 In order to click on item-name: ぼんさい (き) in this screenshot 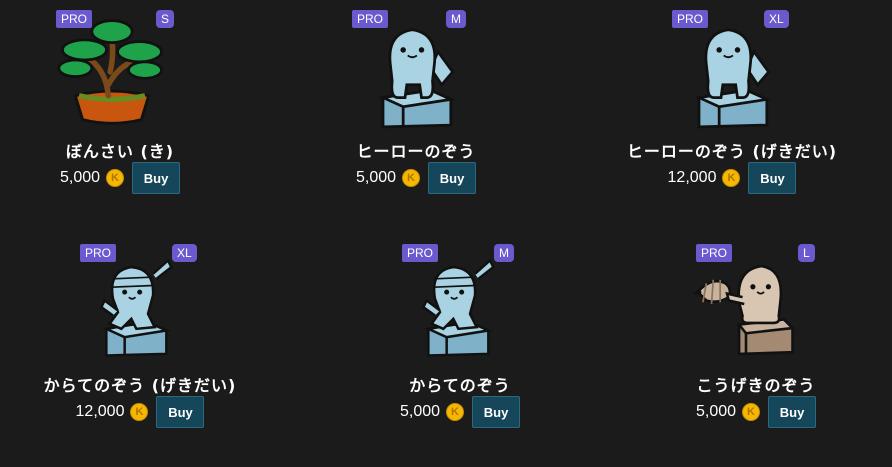, I will do `click(120, 151)`.